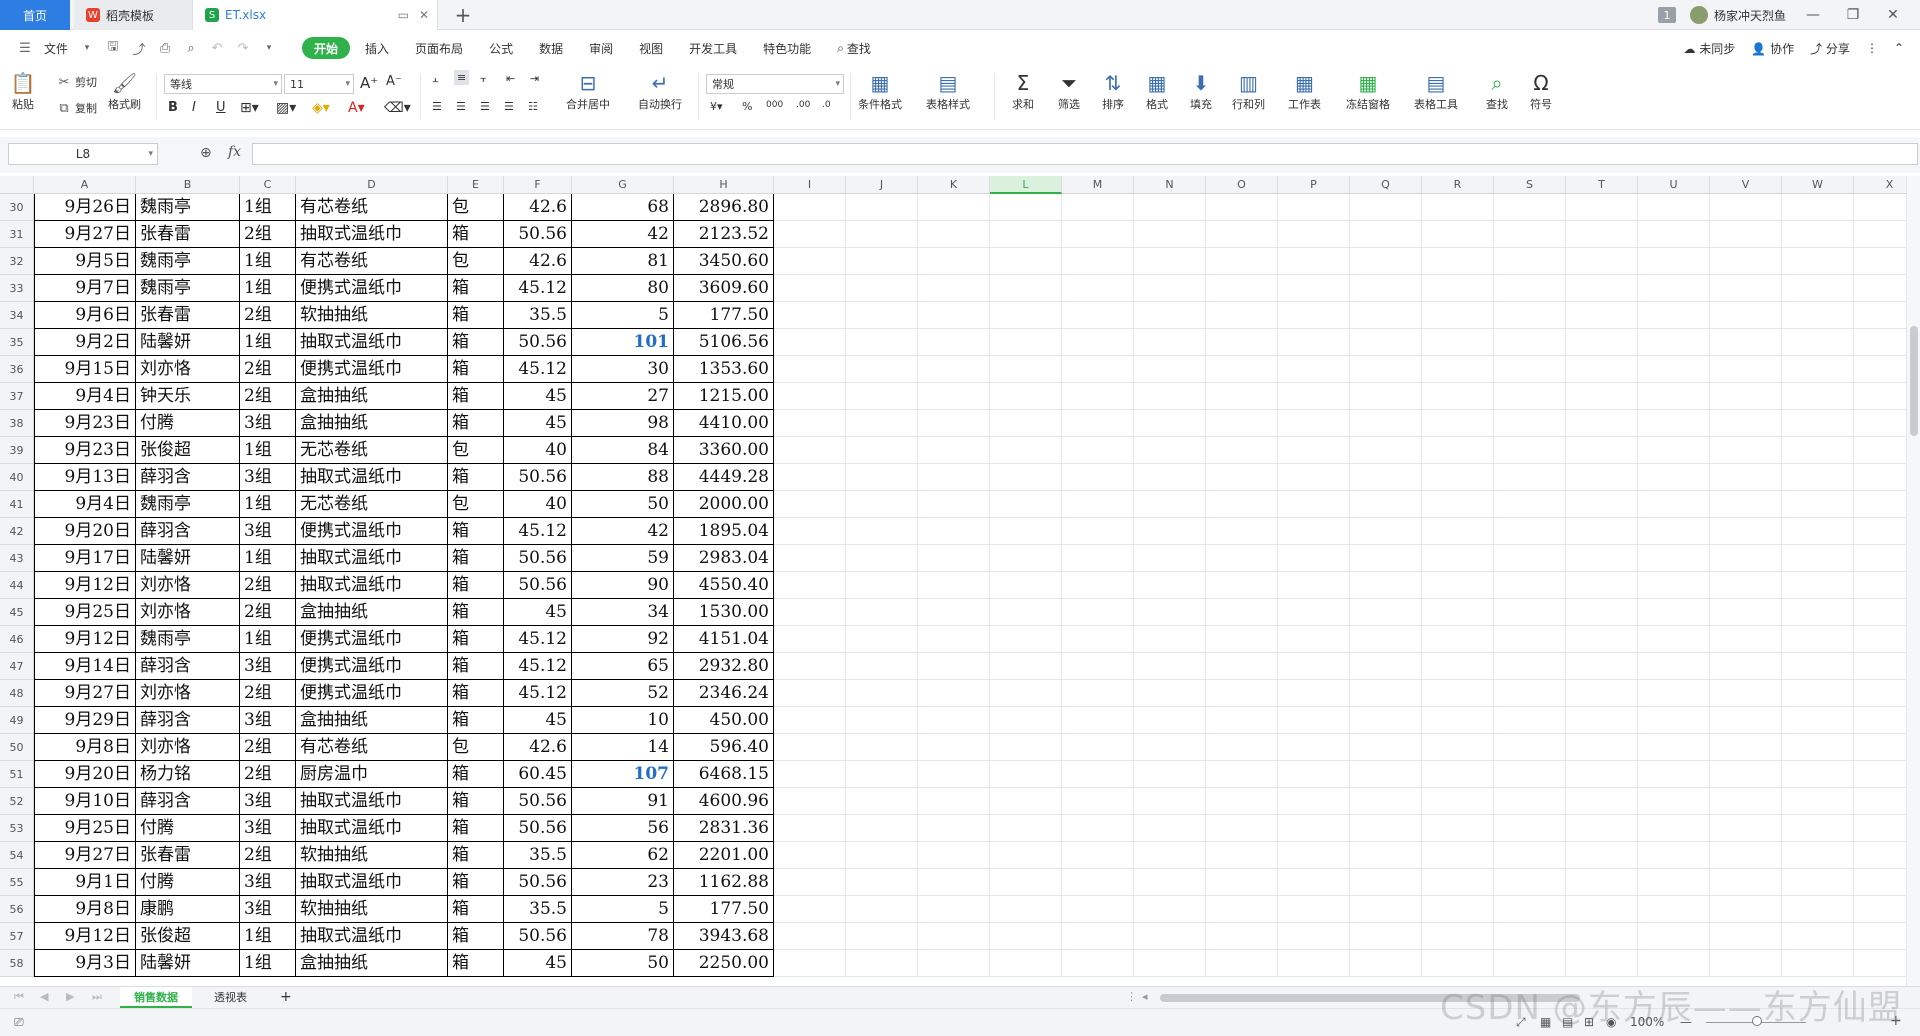  What do you see at coordinates (85, 261) in the screenshot?
I see `cell-a-32: 9月5日` at bounding box center [85, 261].